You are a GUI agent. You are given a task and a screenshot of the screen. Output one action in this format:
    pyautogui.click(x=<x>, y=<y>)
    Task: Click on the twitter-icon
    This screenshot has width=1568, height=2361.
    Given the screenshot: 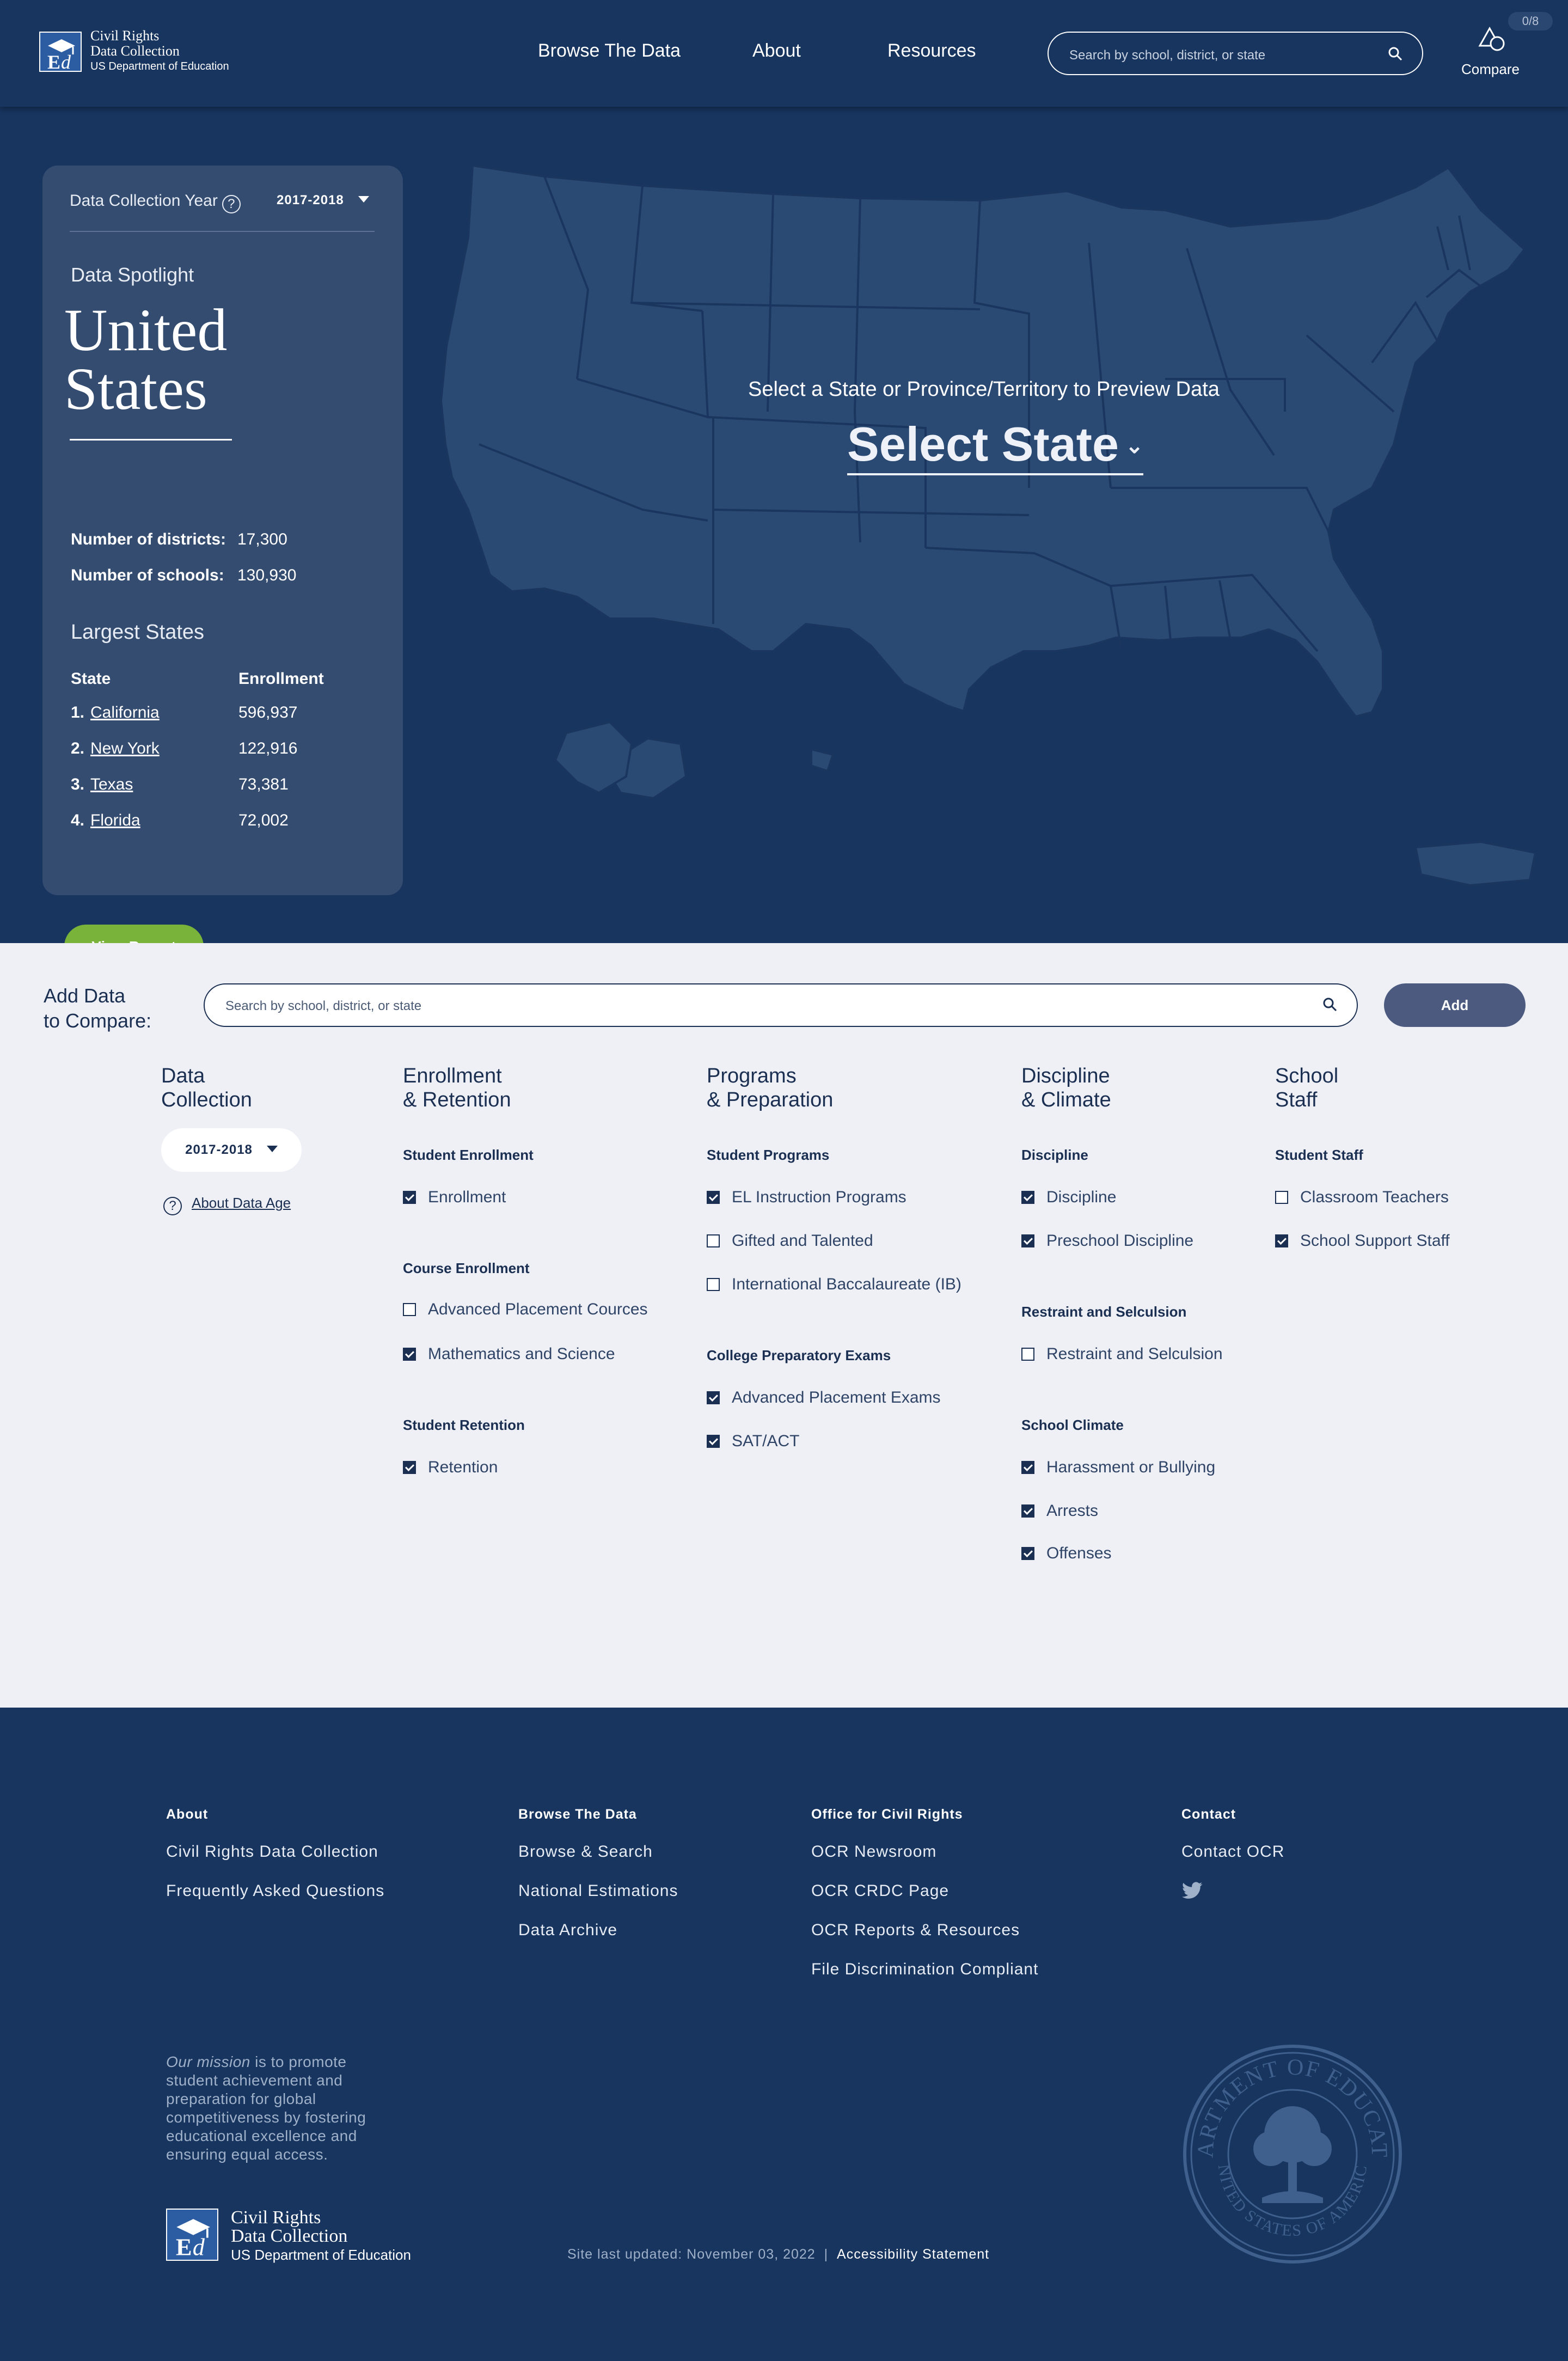 What is the action you would take?
    pyautogui.click(x=1192, y=1891)
    